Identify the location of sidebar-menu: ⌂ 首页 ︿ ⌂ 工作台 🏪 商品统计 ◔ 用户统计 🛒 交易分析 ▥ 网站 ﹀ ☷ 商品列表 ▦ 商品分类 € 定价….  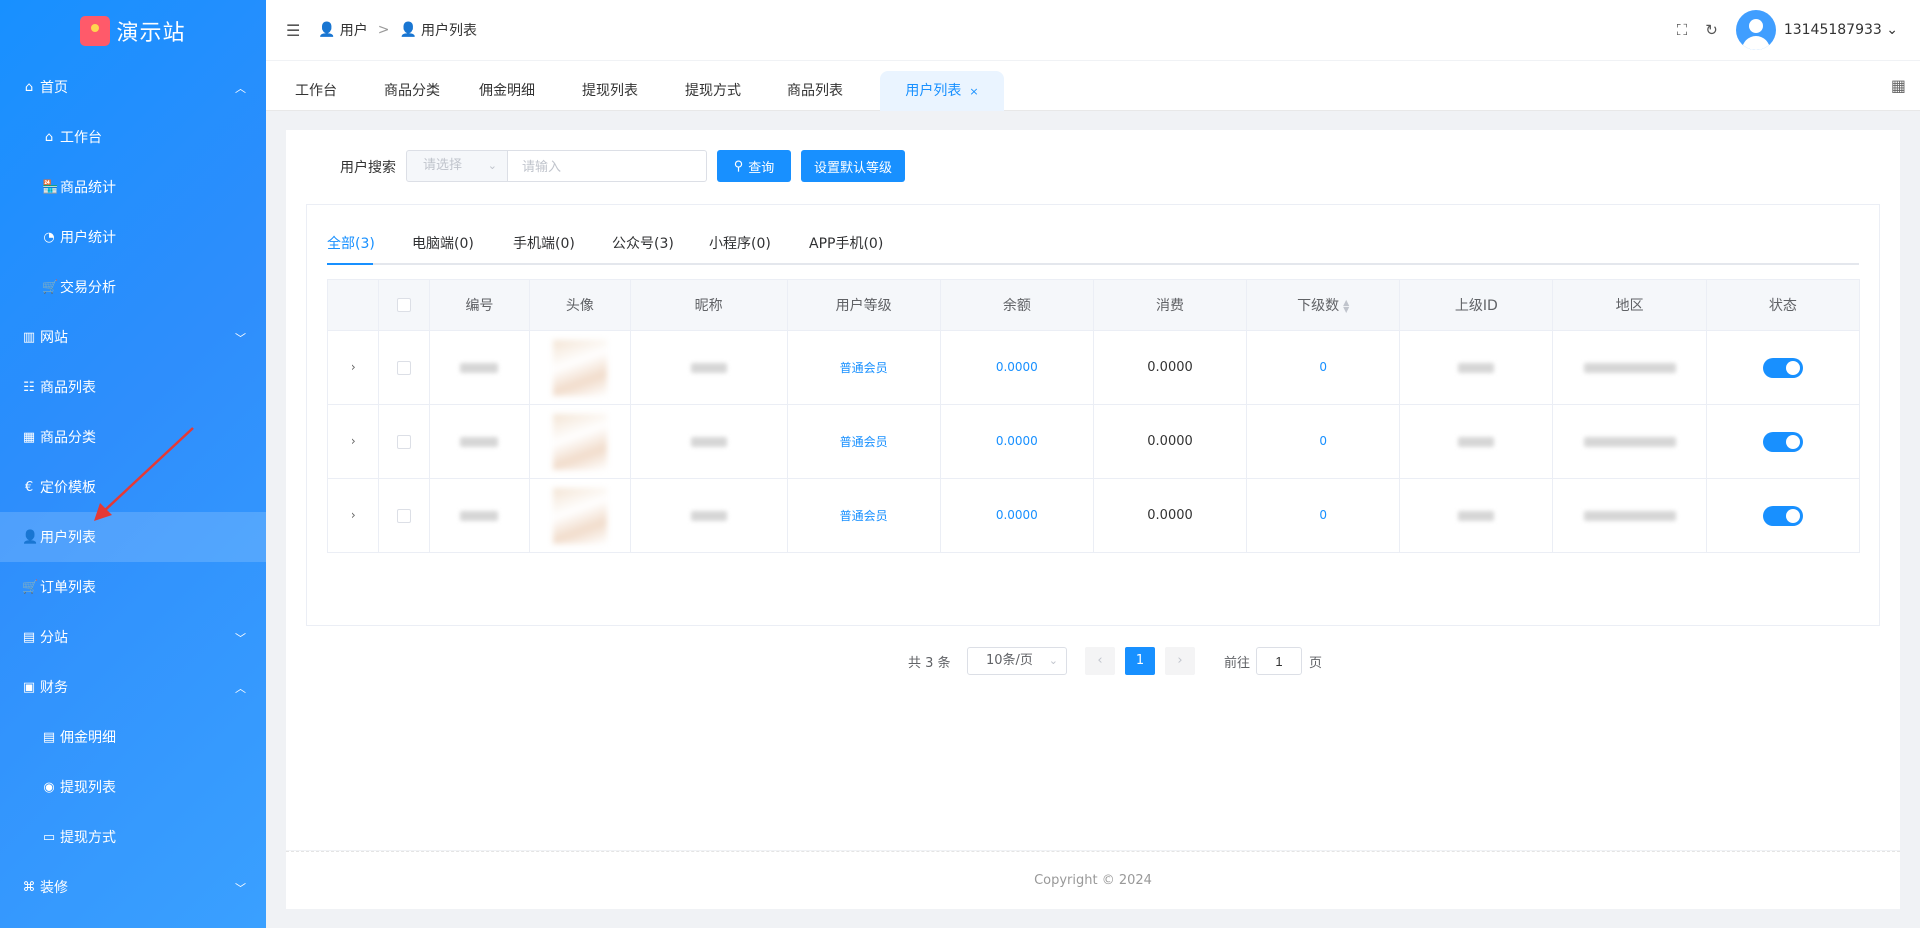
(133, 487).